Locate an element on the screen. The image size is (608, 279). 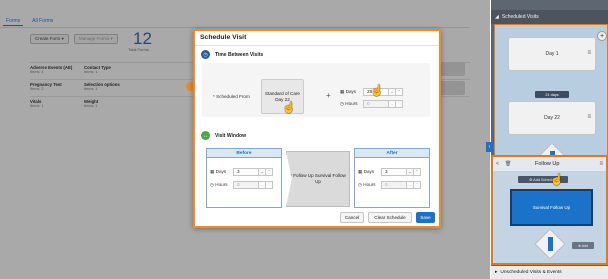
chevron-right-icon: ▸ is located at coordinates (496, 272).